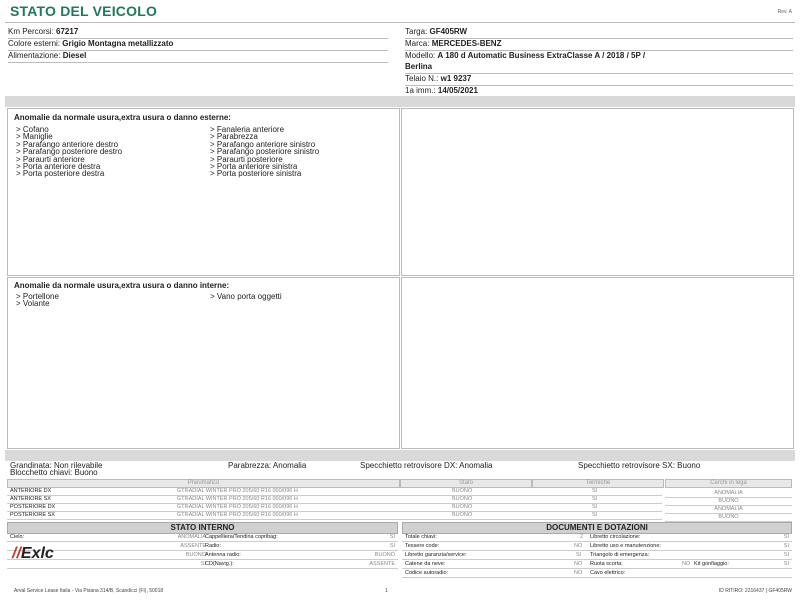 The image size is (800, 600). Describe the element at coordinates (599, 33) in the screenshot. I see `targa-row: Targa: GF405RW` at that location.